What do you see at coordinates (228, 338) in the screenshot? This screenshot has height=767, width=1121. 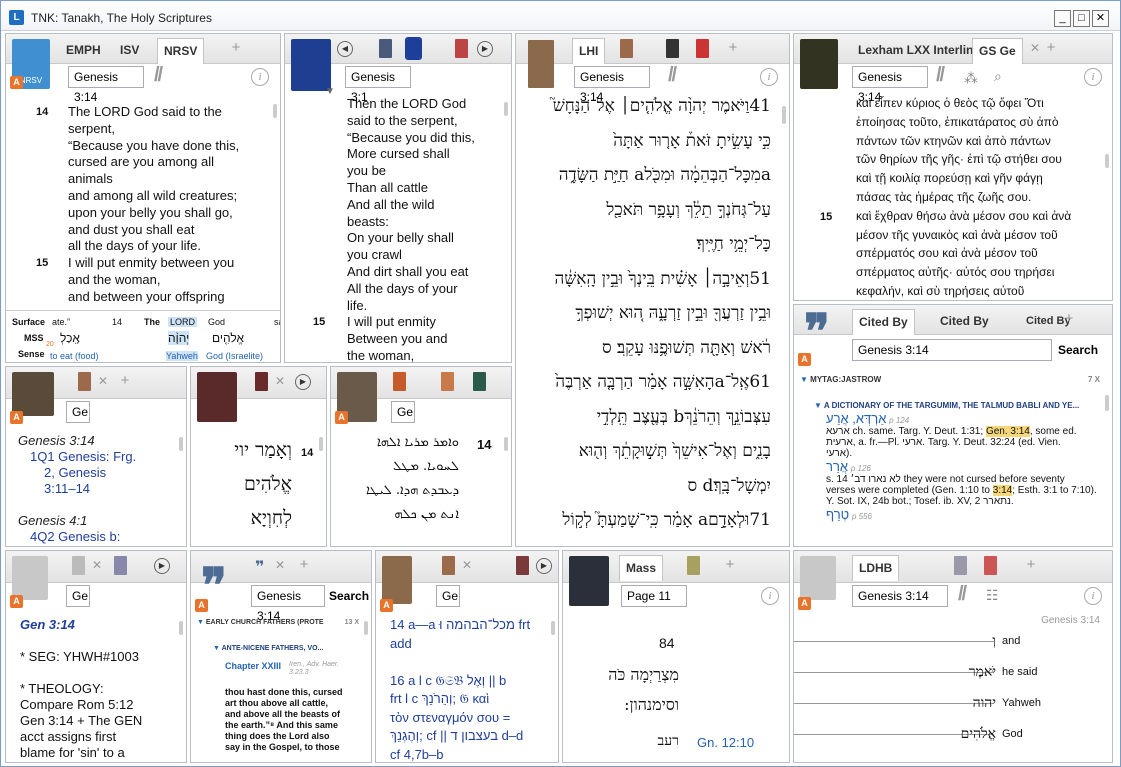 I see `mss-word: אֱלֹהִ֤ים` at bounding box center [228, 338].